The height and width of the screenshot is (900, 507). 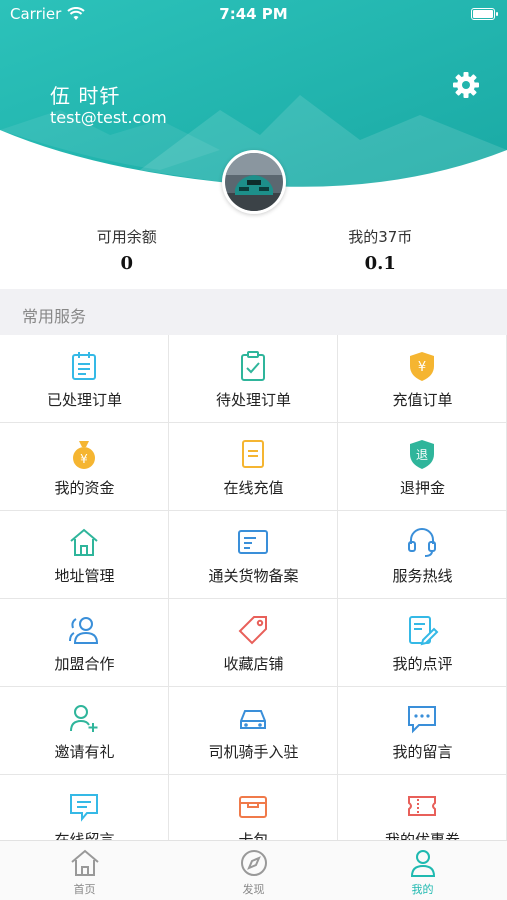 What do you see at coordinates (253, 366) in the screenshot?
I see `clipboard-check-icon` at bounding box center [253, 366].